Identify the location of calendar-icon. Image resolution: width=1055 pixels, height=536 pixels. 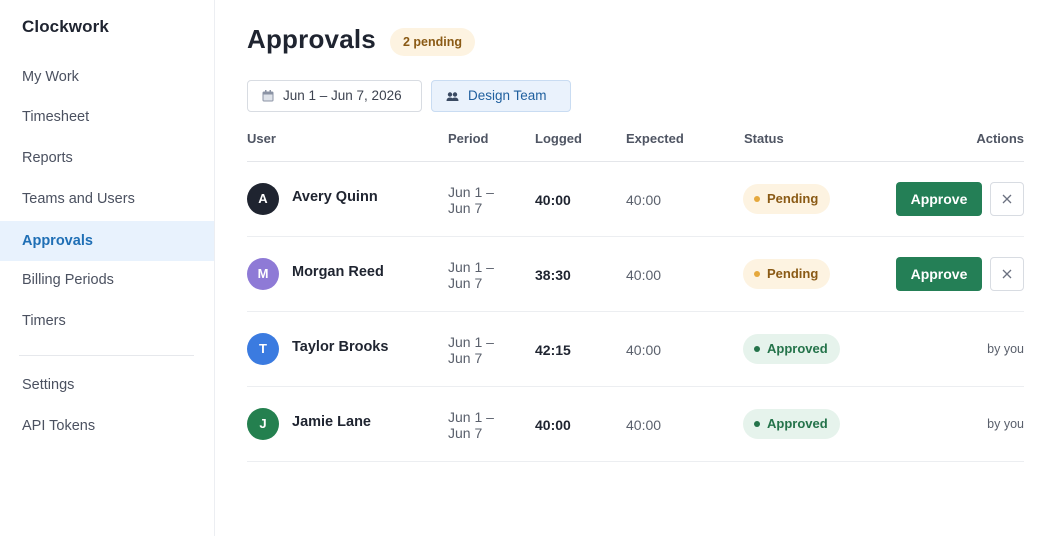
(268, 96).